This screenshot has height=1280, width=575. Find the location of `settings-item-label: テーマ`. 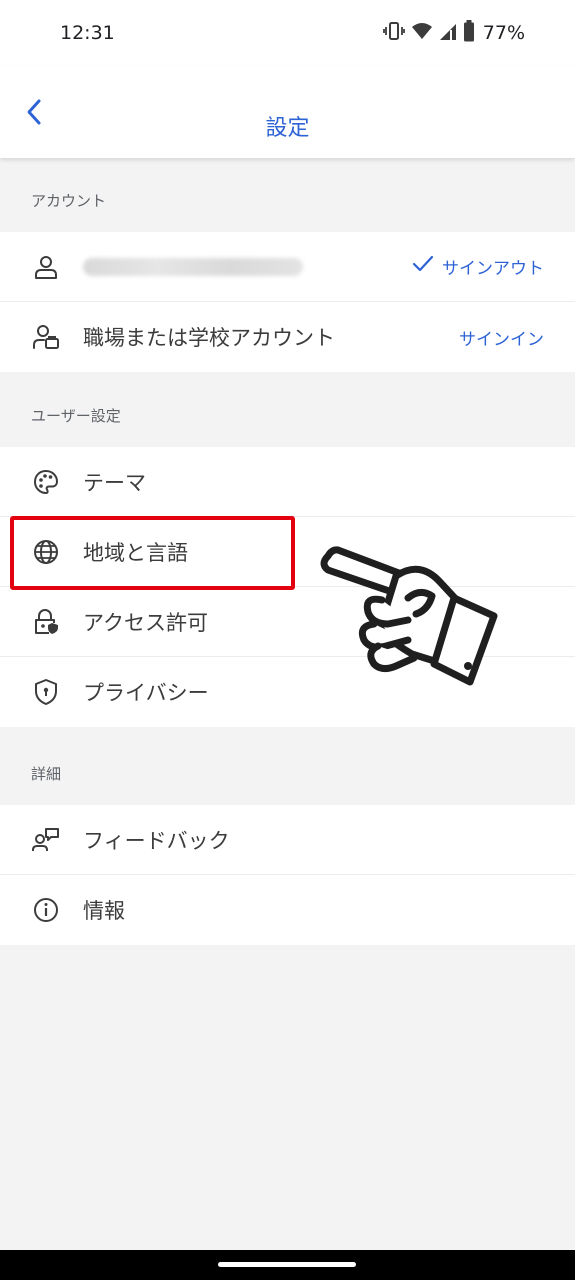

settings-item-label: テーマ is located at coordinates (114, 482).